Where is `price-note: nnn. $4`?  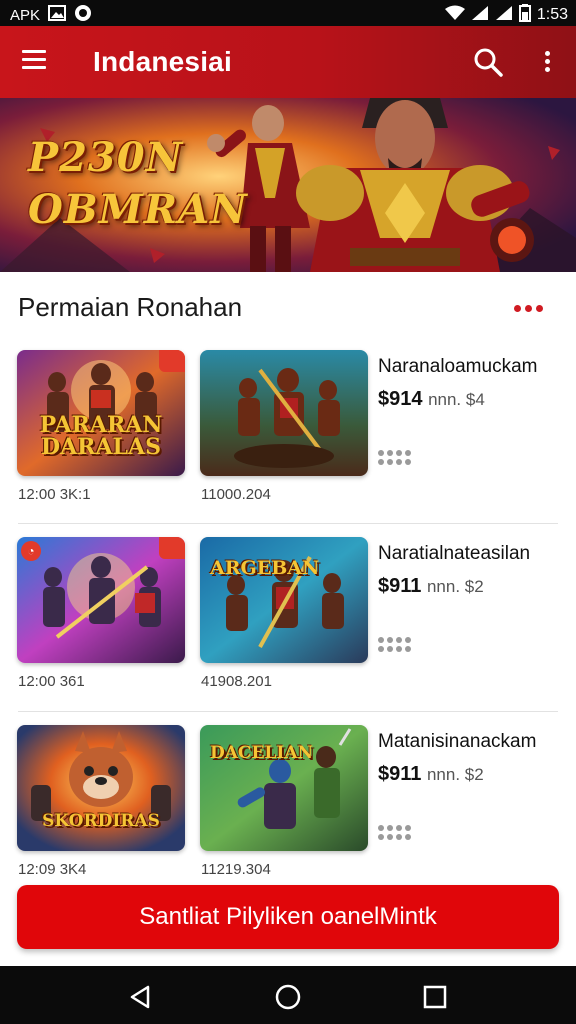 price-note: nnn. $4 is located at coordinates (456, 399).